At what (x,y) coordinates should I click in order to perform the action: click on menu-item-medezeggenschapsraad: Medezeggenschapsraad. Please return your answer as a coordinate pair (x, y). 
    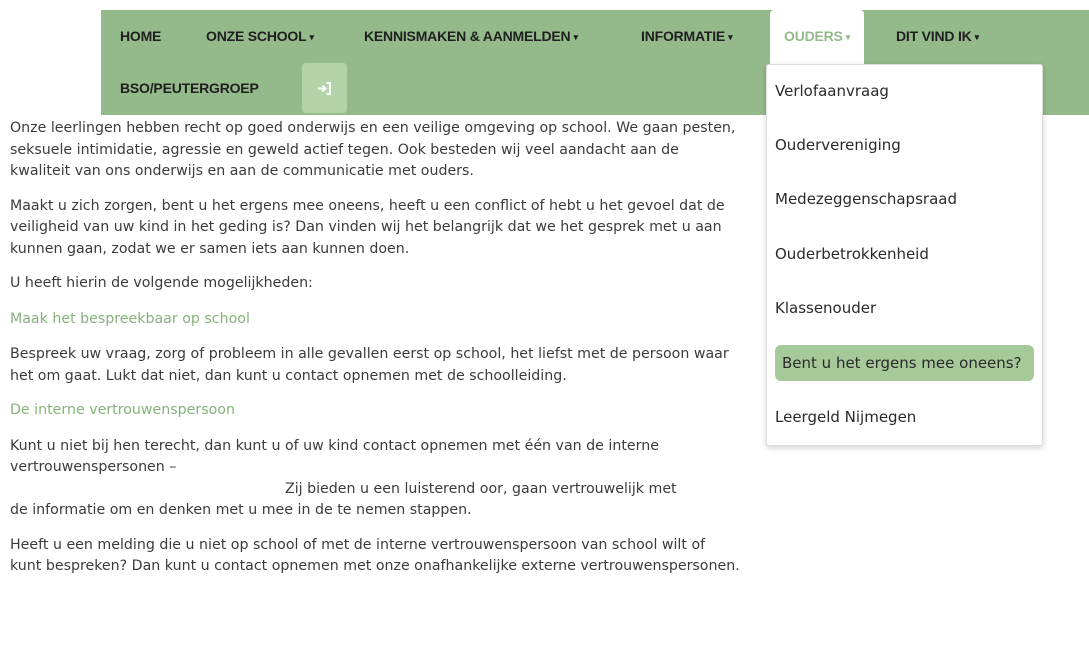
    Looking at the image, I should click on (904, 199).